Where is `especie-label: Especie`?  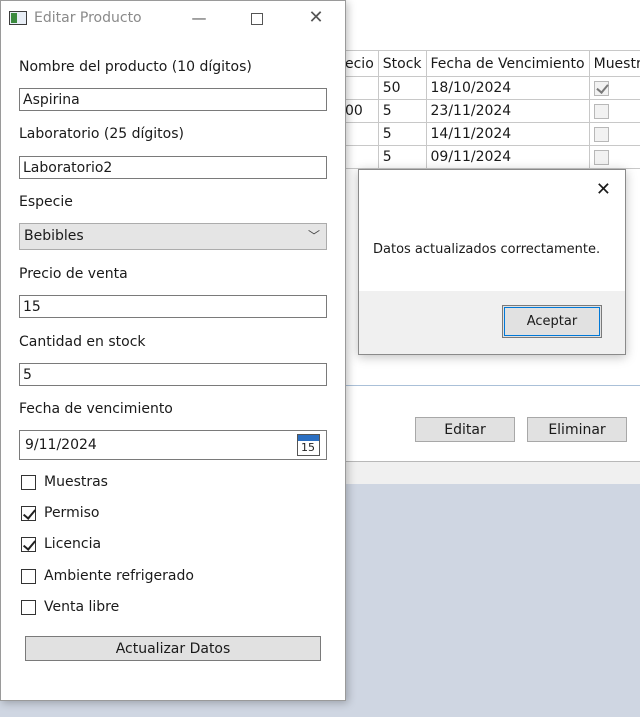
especie-label: Especie is located at coordinates (46, 202).